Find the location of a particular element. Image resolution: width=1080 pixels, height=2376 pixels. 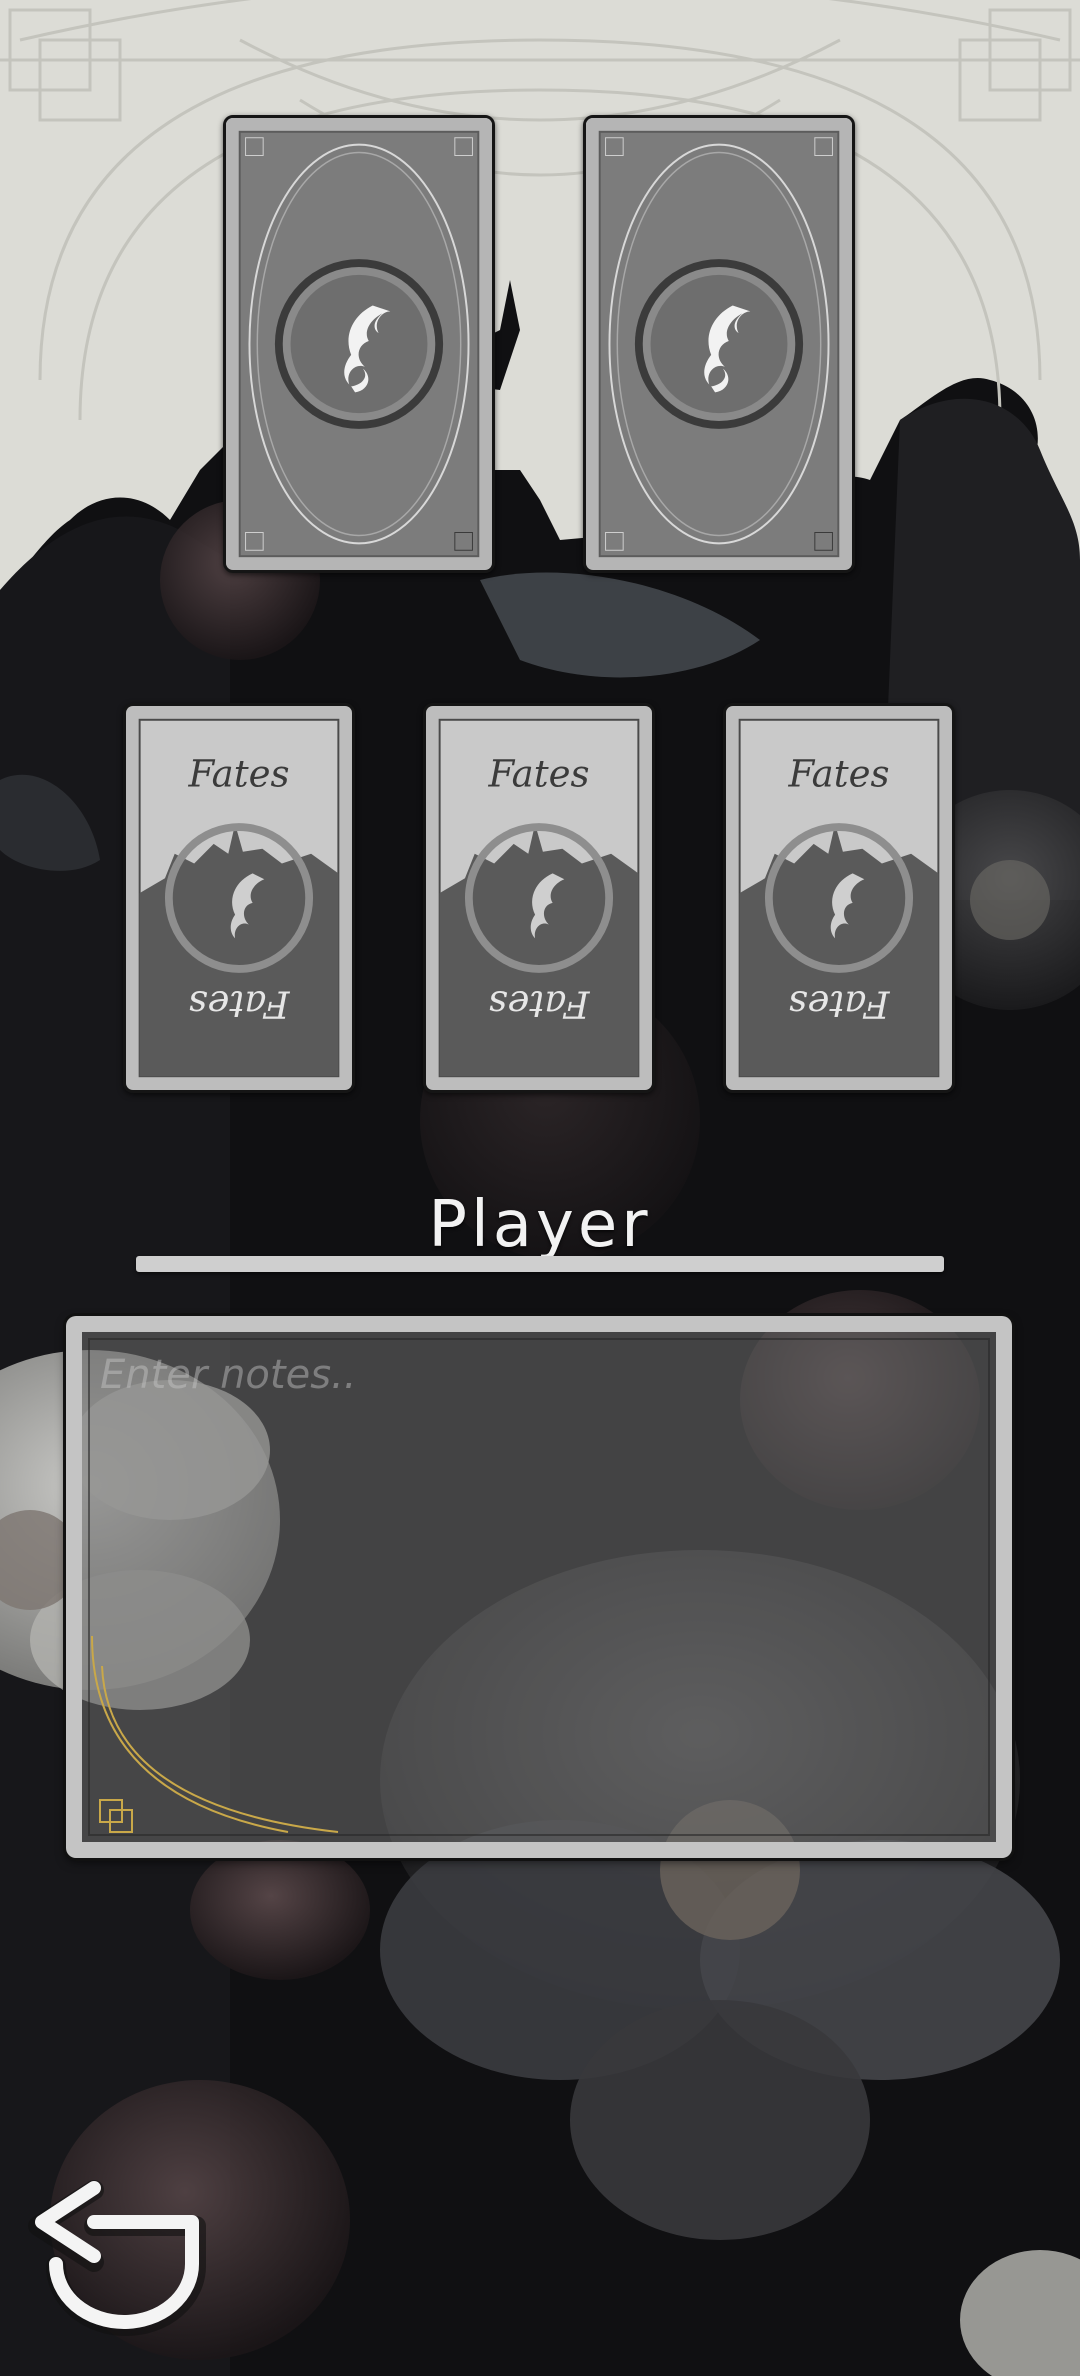

back-button is located at coordinates (119, 2256).